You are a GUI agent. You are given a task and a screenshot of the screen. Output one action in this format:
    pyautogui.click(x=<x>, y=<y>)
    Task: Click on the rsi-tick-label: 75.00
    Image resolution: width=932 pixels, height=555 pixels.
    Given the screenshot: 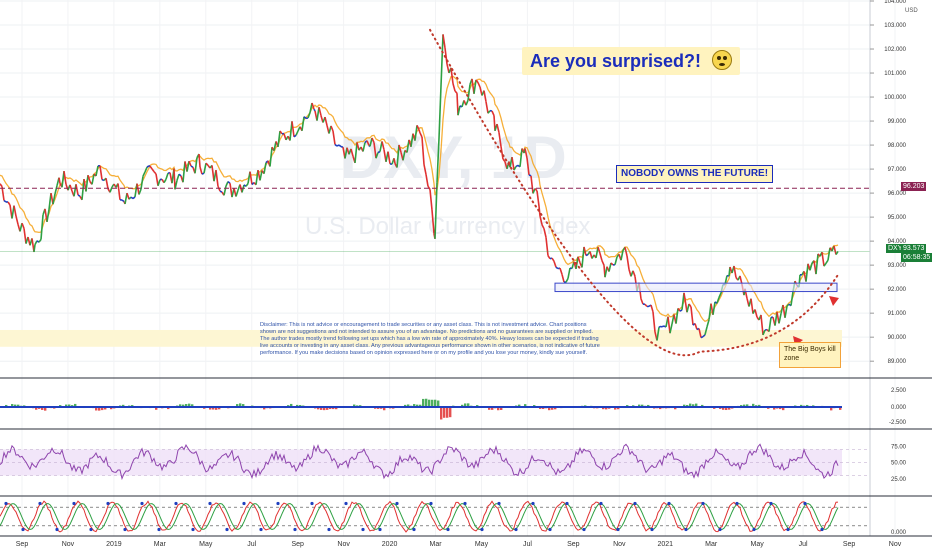 What is the action you would take?
    pyautogui.click(x=899, y=447)
    